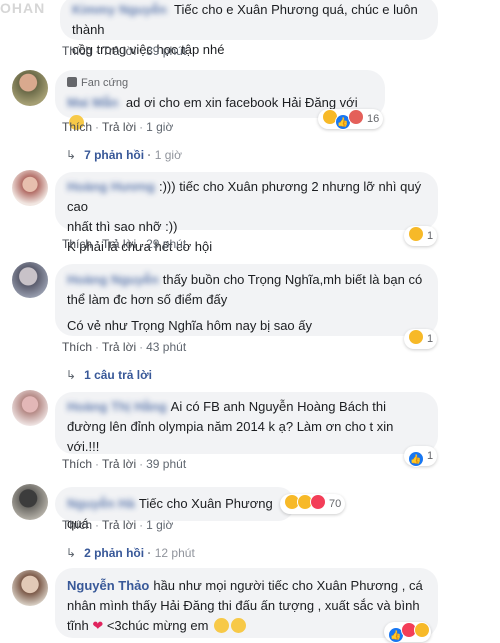  Describe the element at coordinates (111, 187) in the screenshot. I see `commenter-name-blurred: Hoàng Hương` at that location.